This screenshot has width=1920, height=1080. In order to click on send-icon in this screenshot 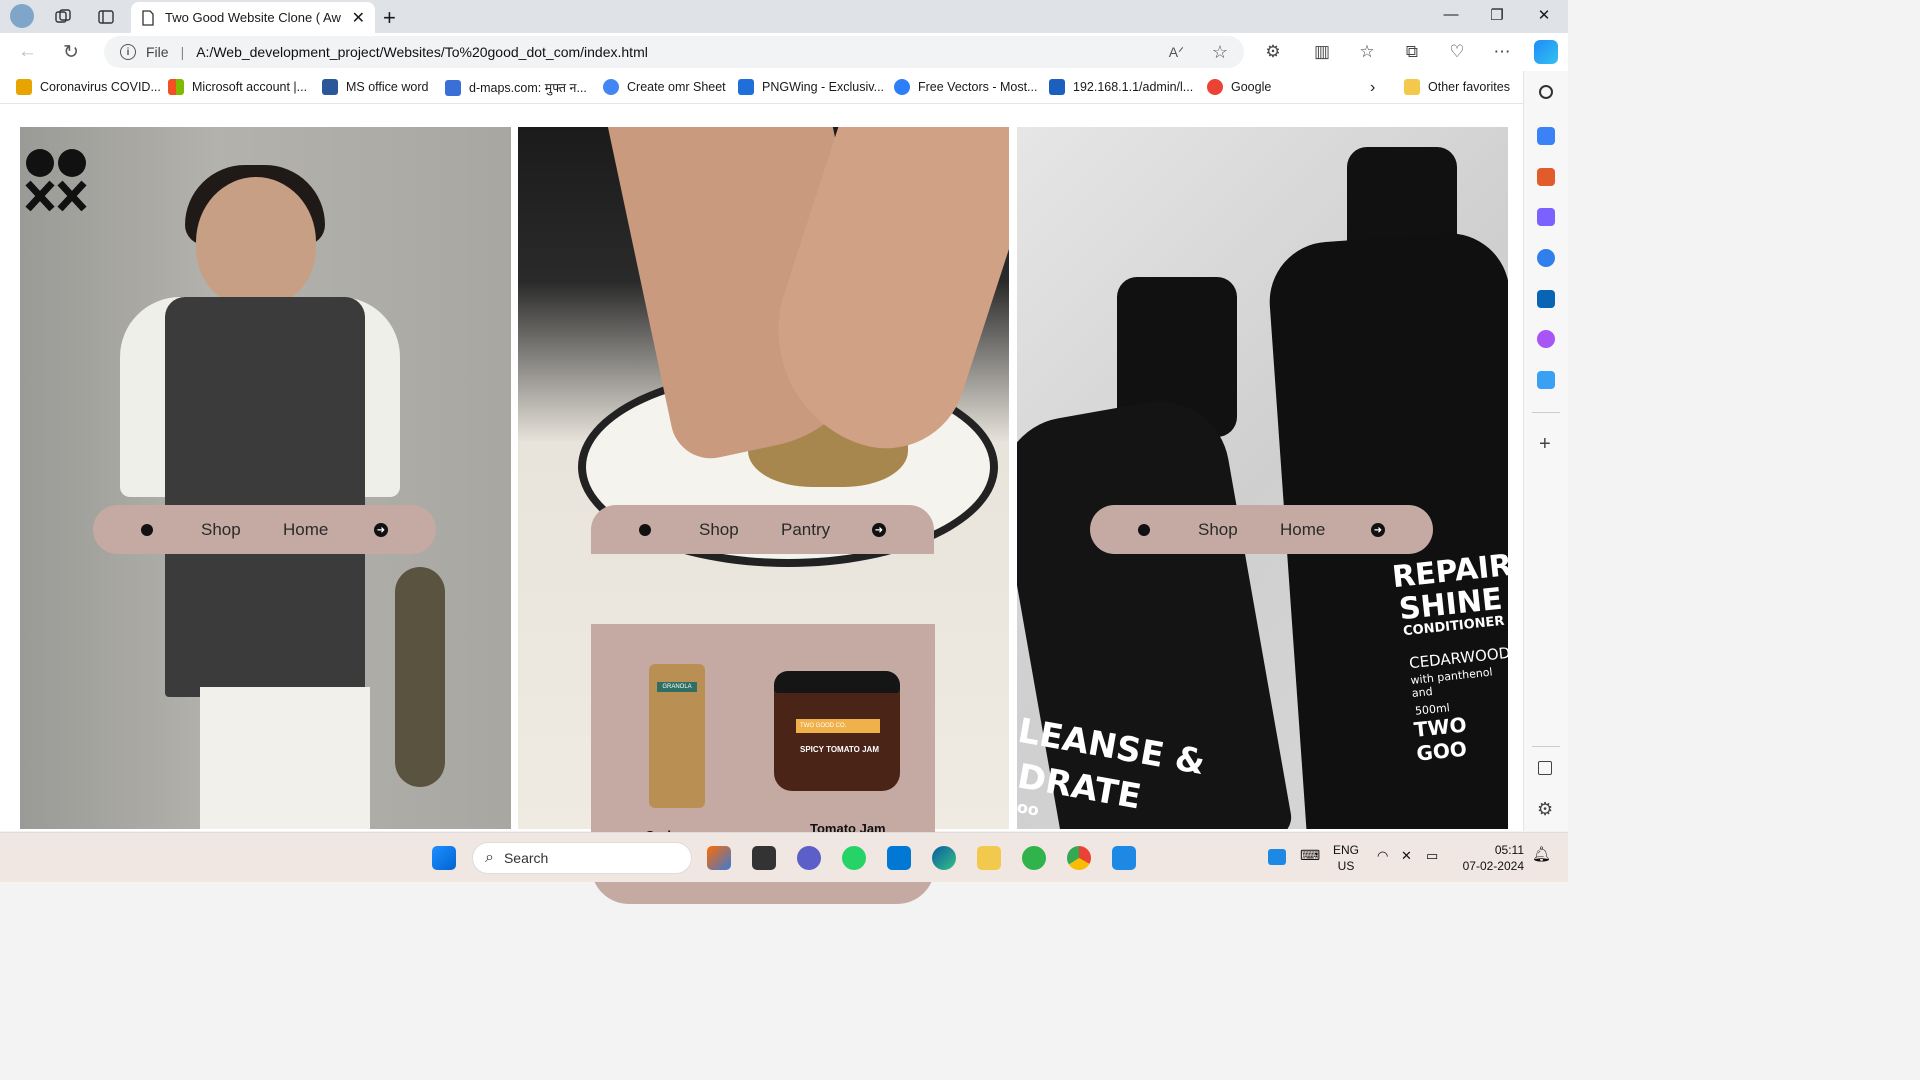, I will do `click(1546, 380)`.